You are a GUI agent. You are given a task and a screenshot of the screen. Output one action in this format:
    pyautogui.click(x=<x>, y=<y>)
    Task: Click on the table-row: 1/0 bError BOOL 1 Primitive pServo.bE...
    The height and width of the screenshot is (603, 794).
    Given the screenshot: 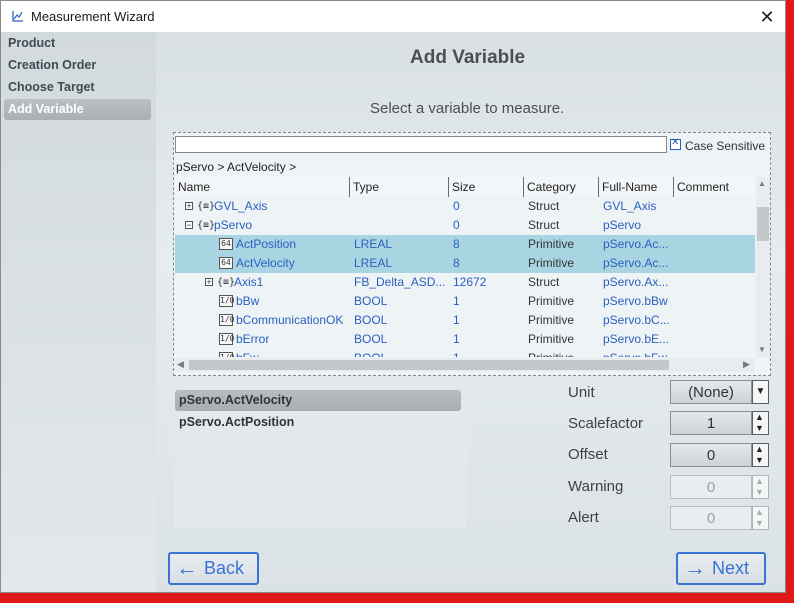 What is the action you would take?
    pyautogui.click(x=465, y=339)
    